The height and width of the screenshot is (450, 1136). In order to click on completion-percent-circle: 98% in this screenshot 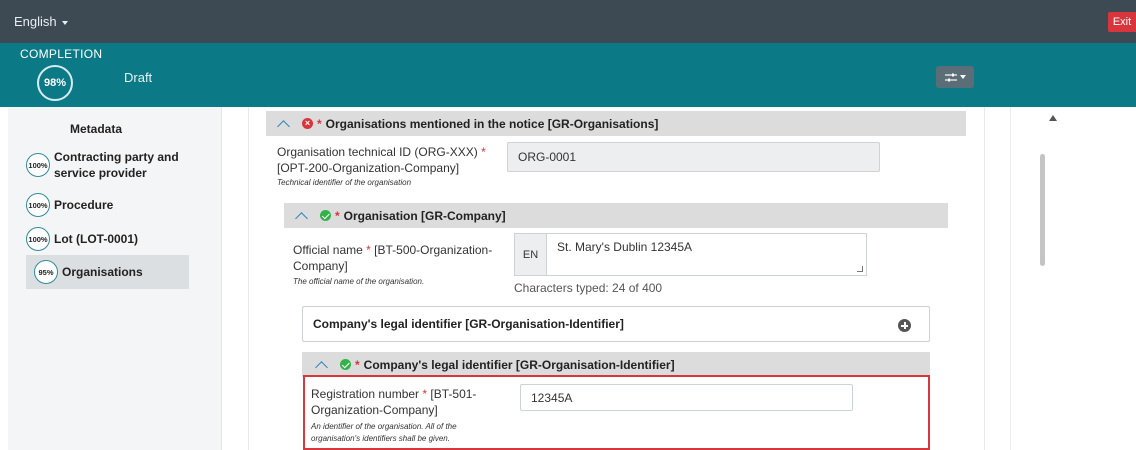, I will do `click(55, 83)`.